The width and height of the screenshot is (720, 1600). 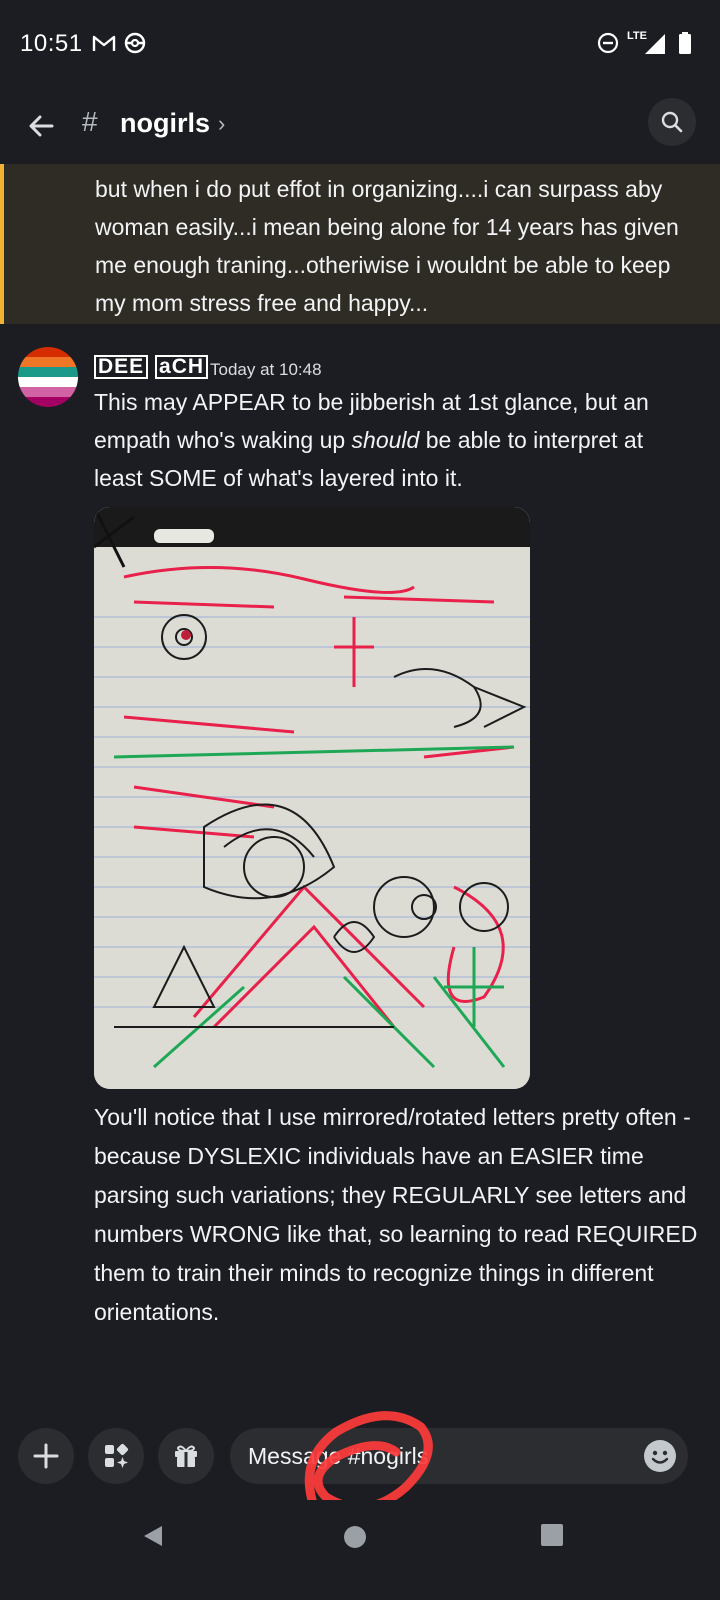 I want to click on channel-hash-icon: #, so click(x=90, y=121).